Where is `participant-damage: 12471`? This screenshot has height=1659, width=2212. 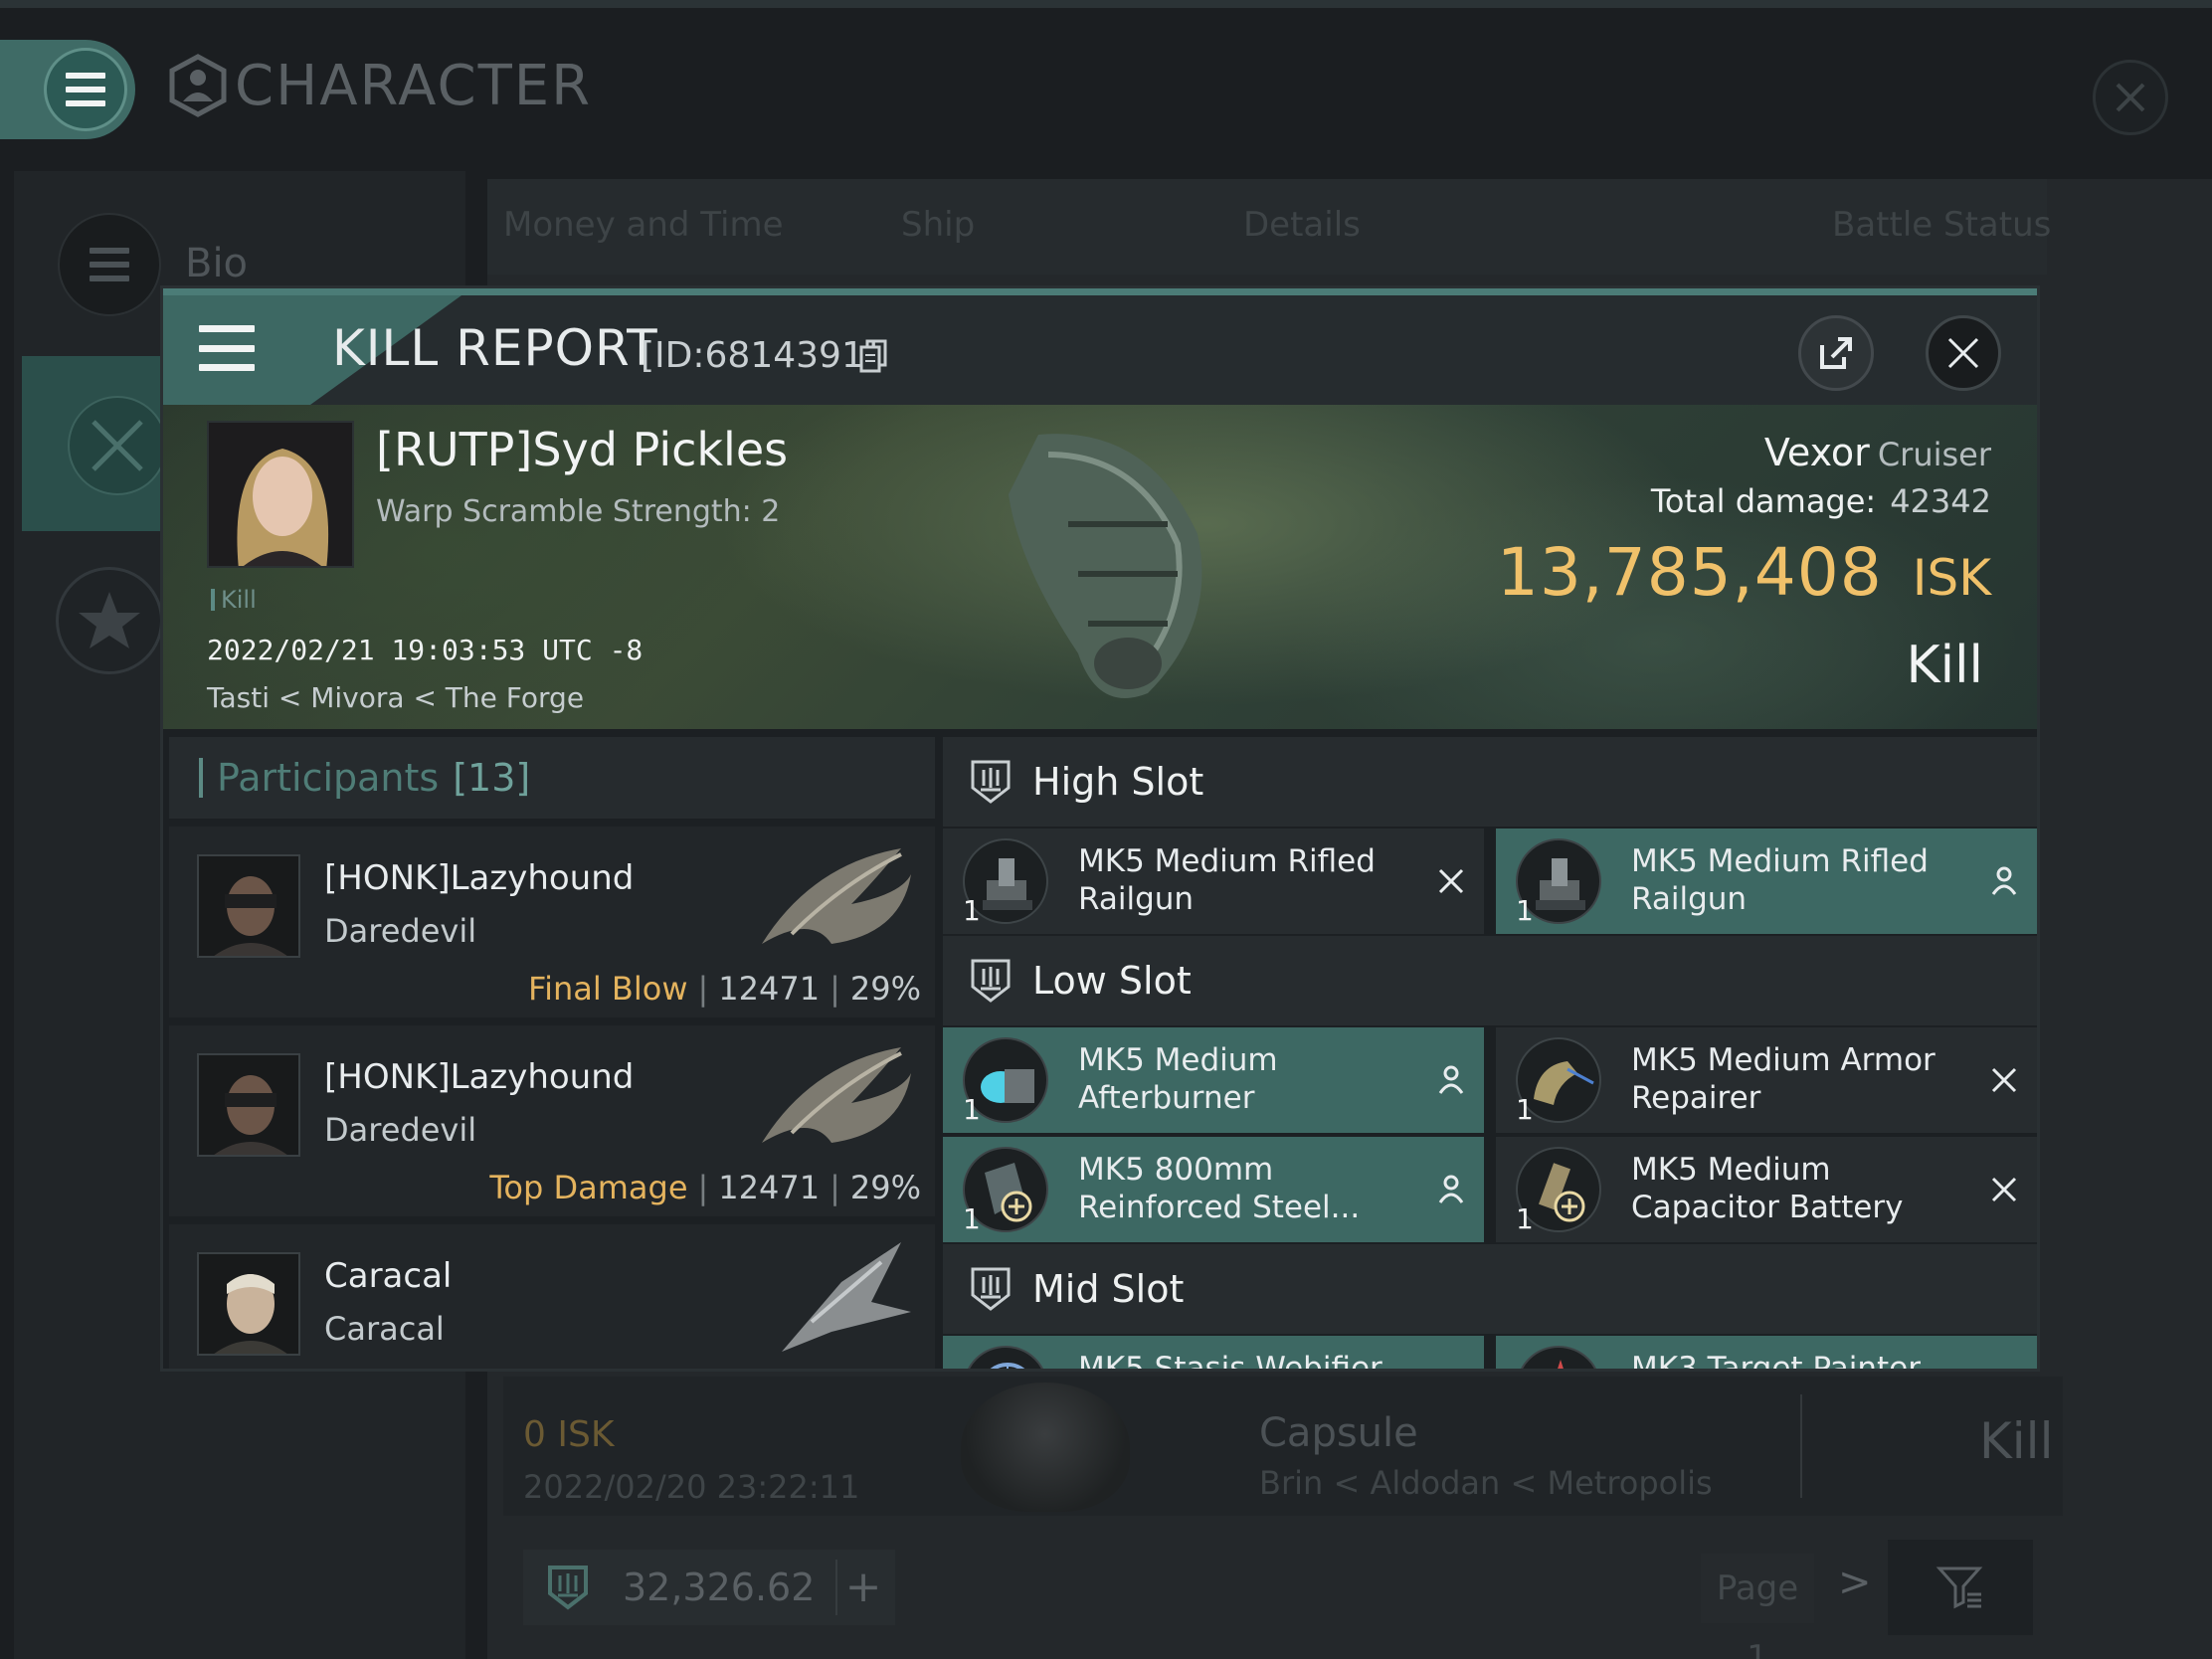
participant-damage: 12471 is located at coordinates (769, 1187).